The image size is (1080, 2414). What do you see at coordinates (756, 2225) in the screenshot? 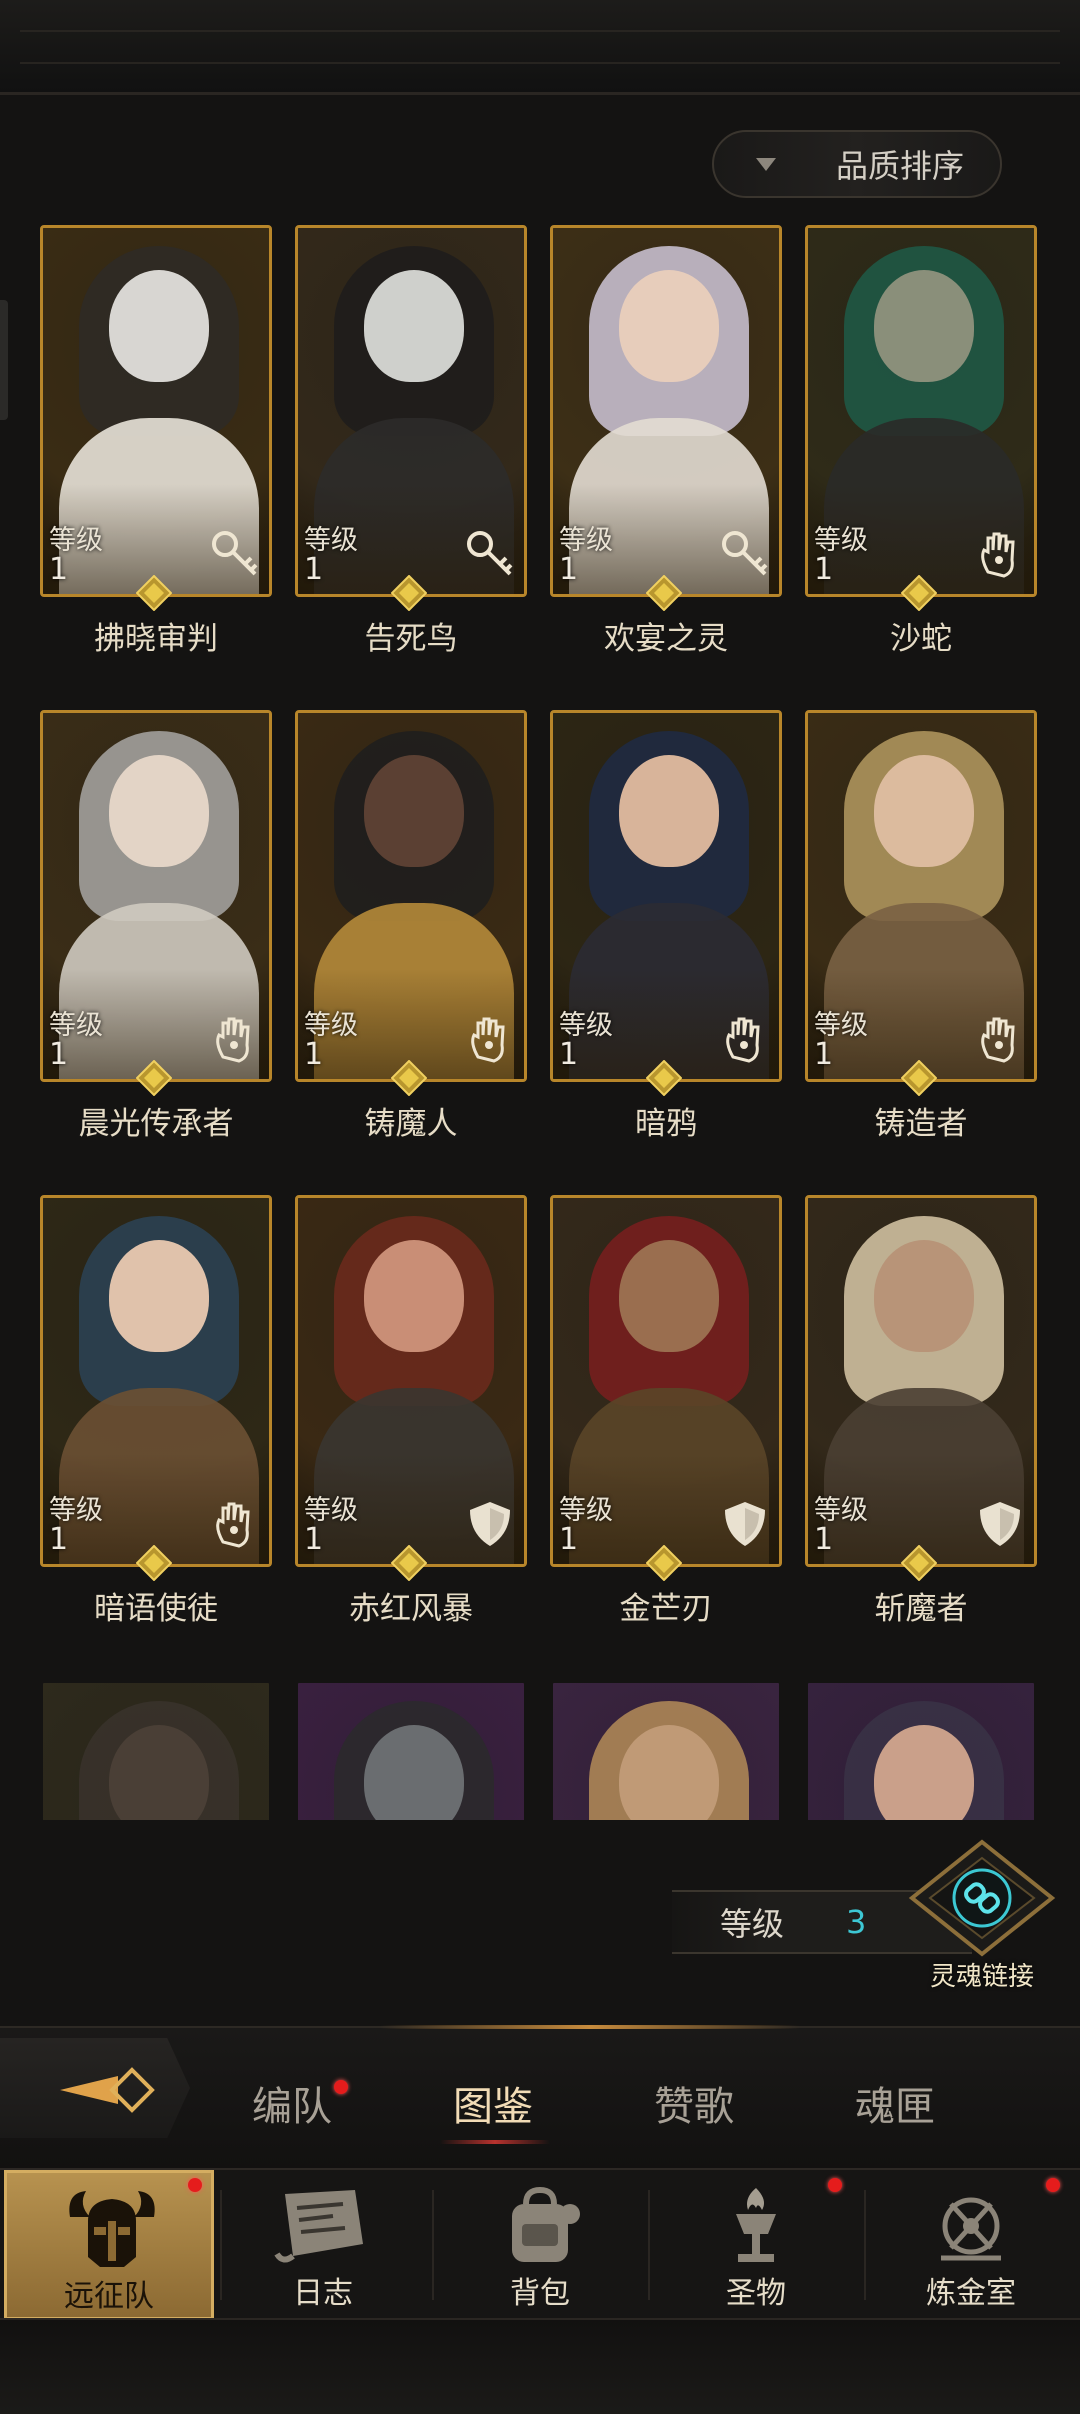
I see `torch-chalice-icon` at bounding box center [756, 2225].